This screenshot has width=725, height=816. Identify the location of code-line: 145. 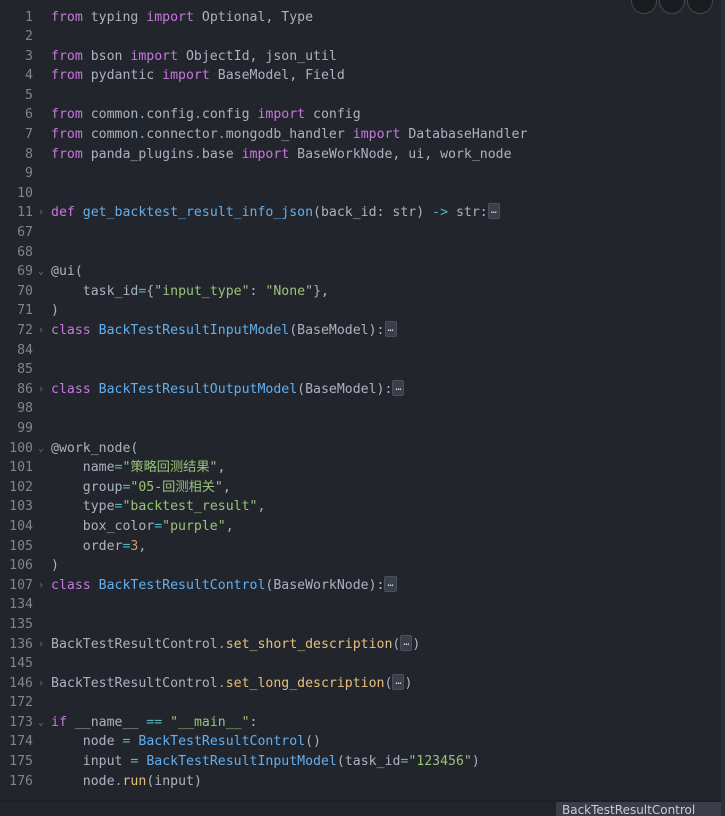
(360, 664).